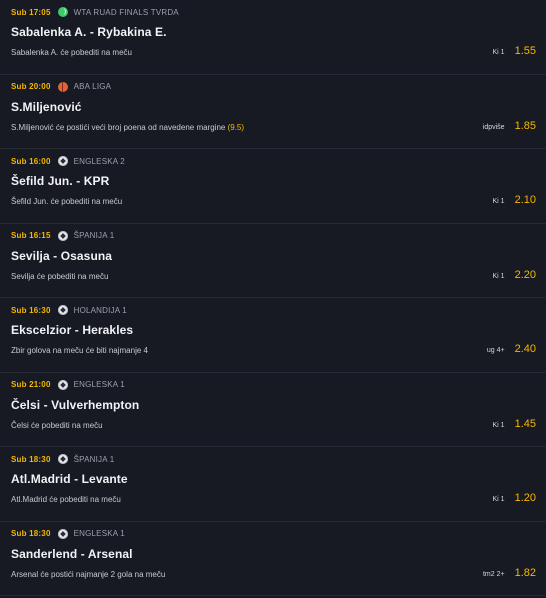  I want to click on match-title: Sanderlend - Arsenal, so click(72, 553).